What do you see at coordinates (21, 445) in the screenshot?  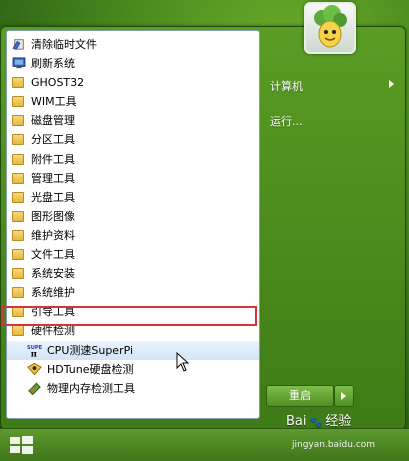 I see `start-windows-icon` at bounding box center [21, 445].